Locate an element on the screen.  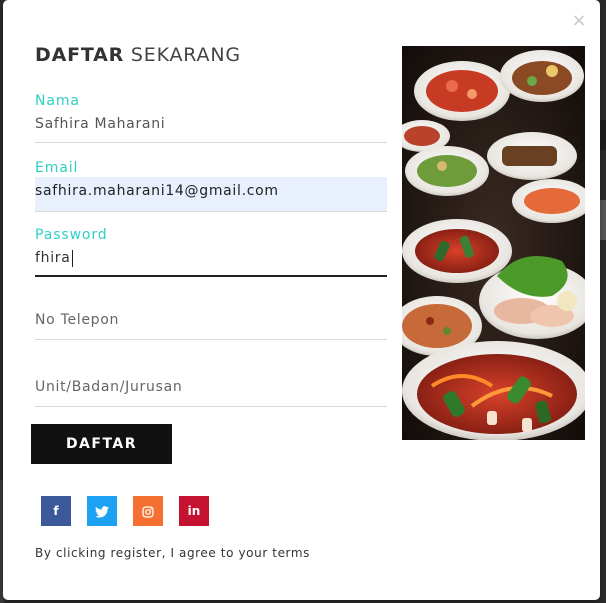
email-field-group: Email safhira.maharani14@gmail.com is located at coordinates (211, 185).